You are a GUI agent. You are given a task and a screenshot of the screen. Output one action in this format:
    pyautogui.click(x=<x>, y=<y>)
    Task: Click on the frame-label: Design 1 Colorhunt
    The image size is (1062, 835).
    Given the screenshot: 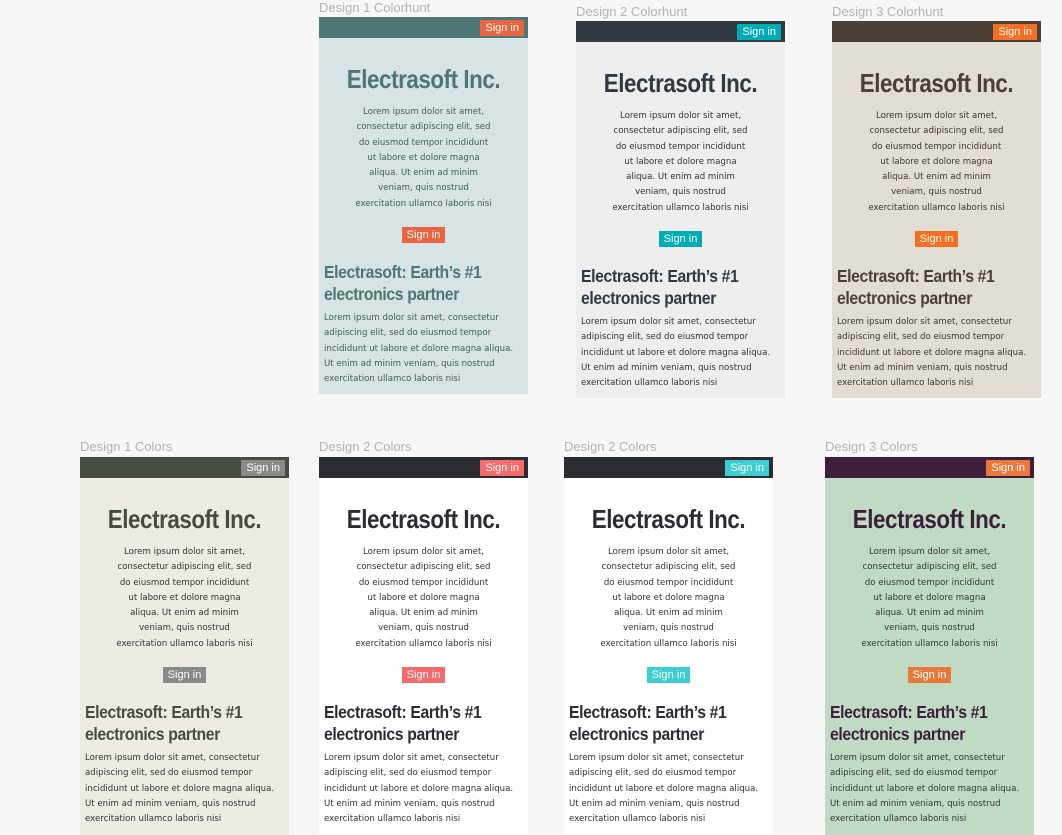 What is the action you would take?
    pyautogui.click(x=375, y=7)
    